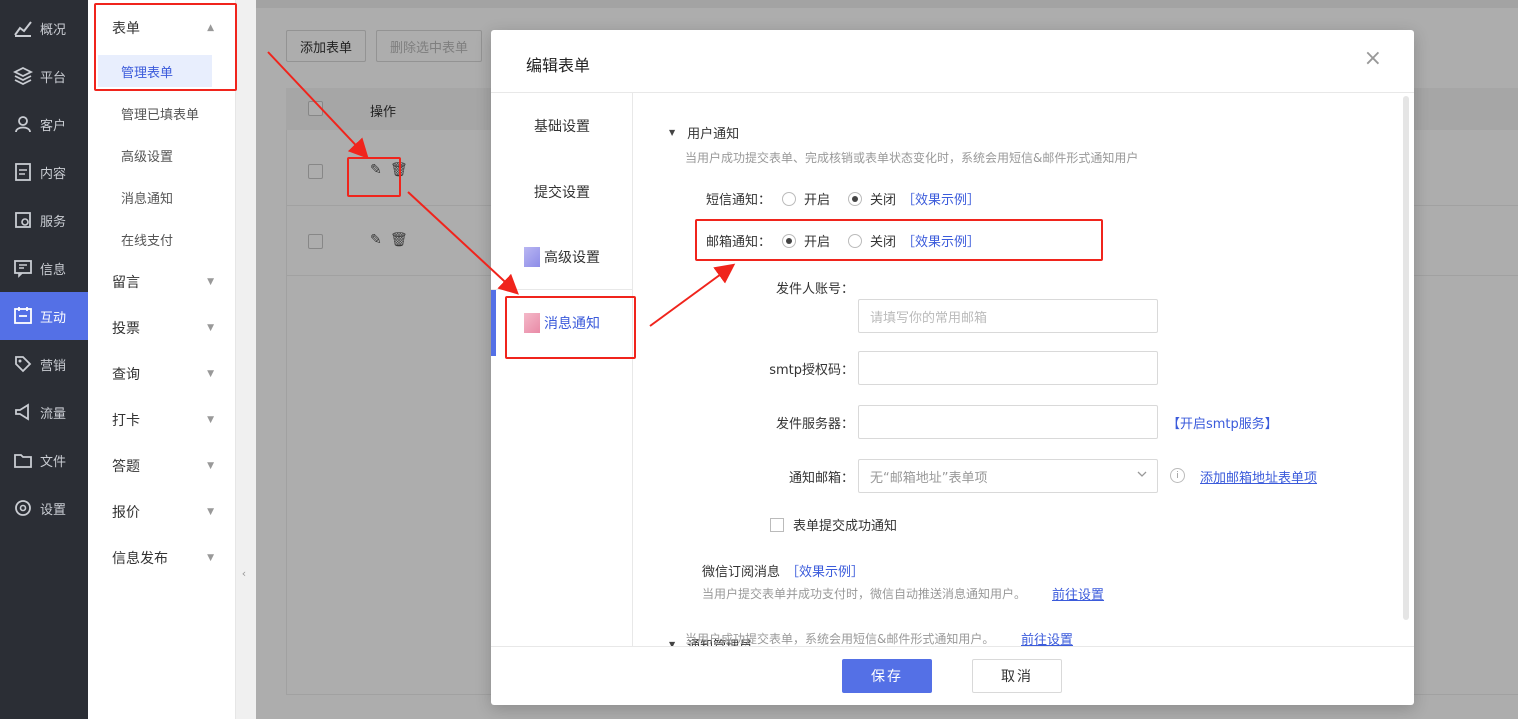  I want to click on subnav-item-advanced: 高级设置, so click(155, 155).